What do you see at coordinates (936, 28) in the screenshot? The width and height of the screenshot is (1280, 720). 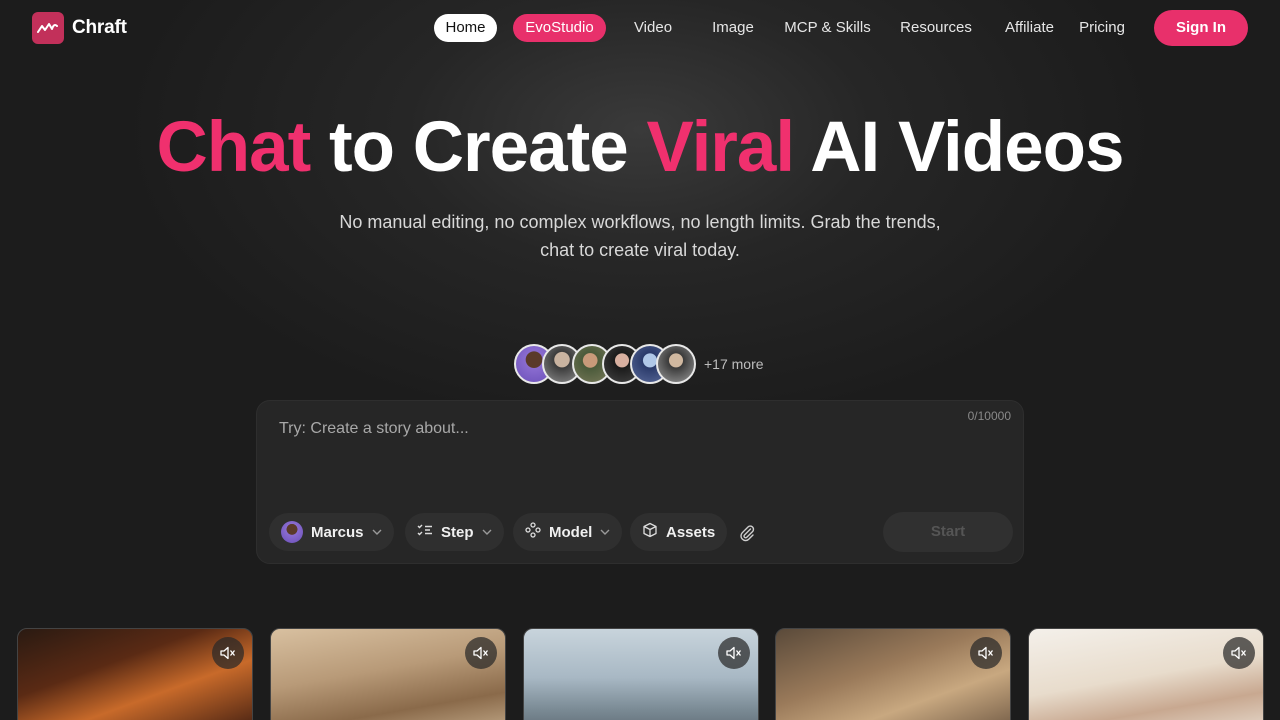 I see `nav-resources: Resources` at bounding box center [936, 28].